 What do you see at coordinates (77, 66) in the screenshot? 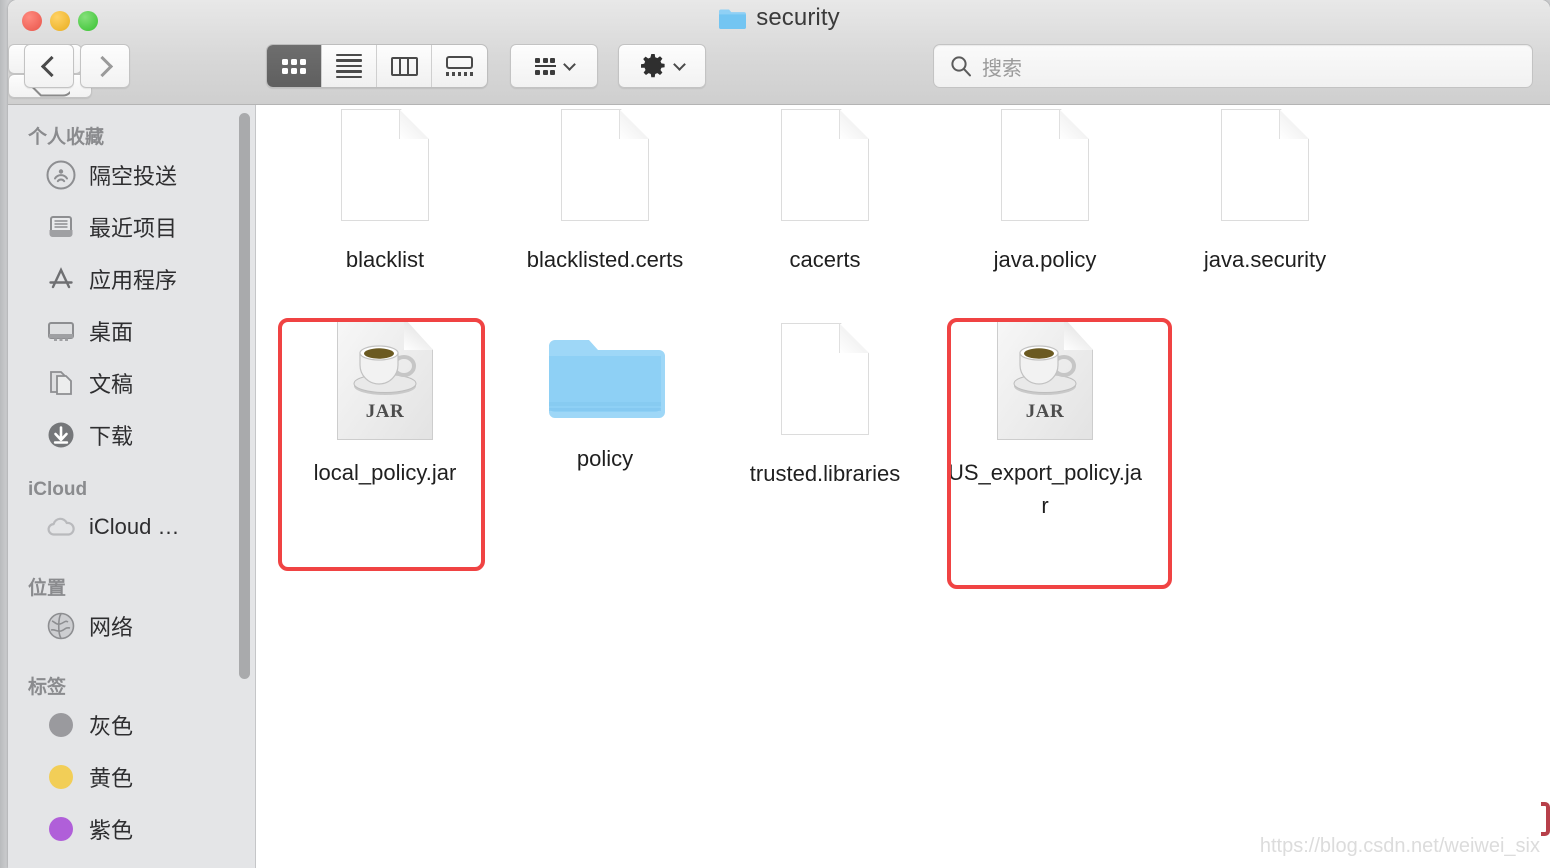
I see `navigation-buttons` at bounding box center [77, 66].